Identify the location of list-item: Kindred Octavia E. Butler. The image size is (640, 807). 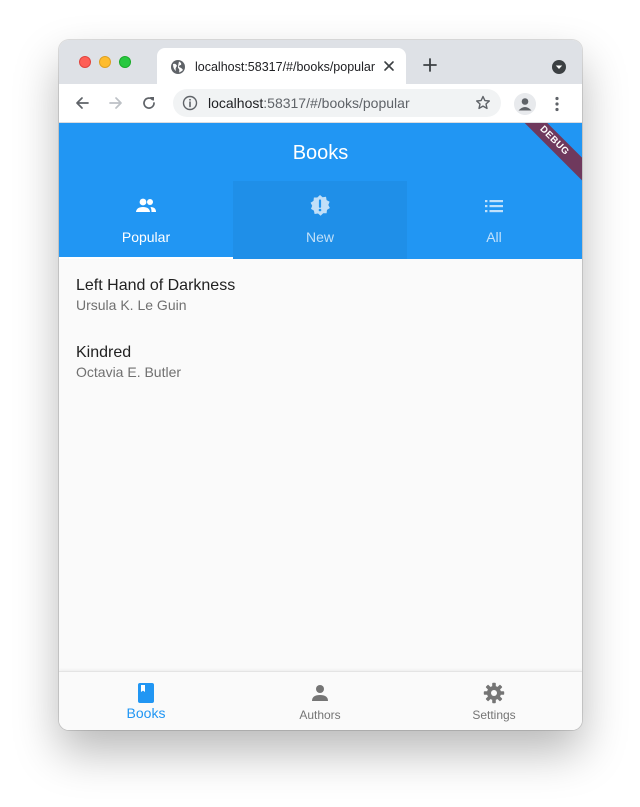
(320, 359).